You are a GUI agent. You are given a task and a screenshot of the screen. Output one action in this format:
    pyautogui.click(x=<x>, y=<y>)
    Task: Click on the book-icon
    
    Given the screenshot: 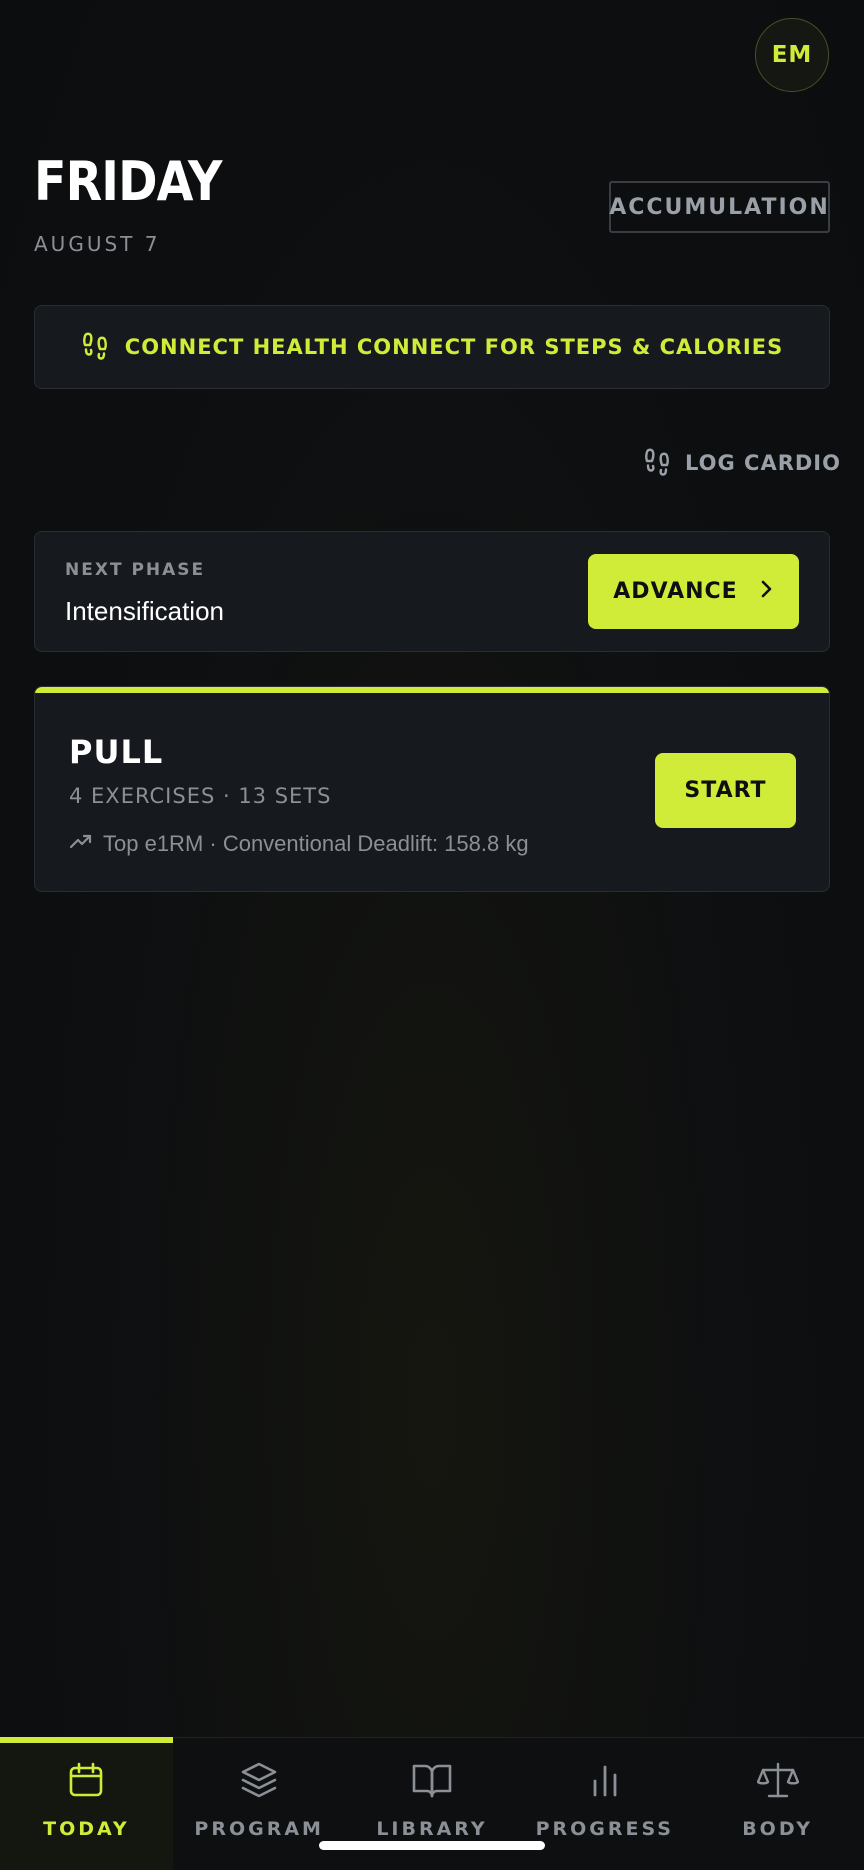 What is the action you would take?
    pyautogui.click(x=432, y=1780)
    